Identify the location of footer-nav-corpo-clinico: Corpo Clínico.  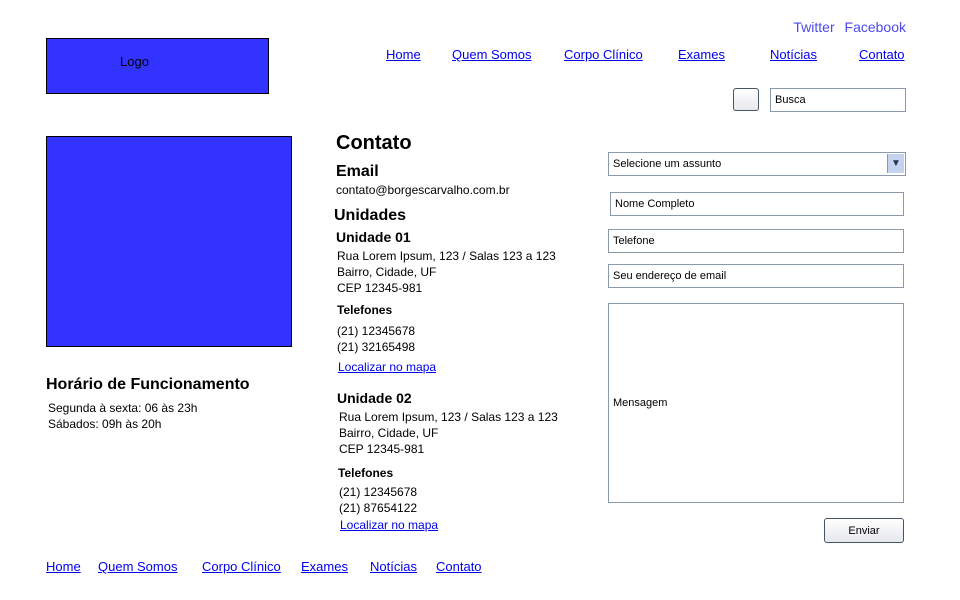
(241, 566).